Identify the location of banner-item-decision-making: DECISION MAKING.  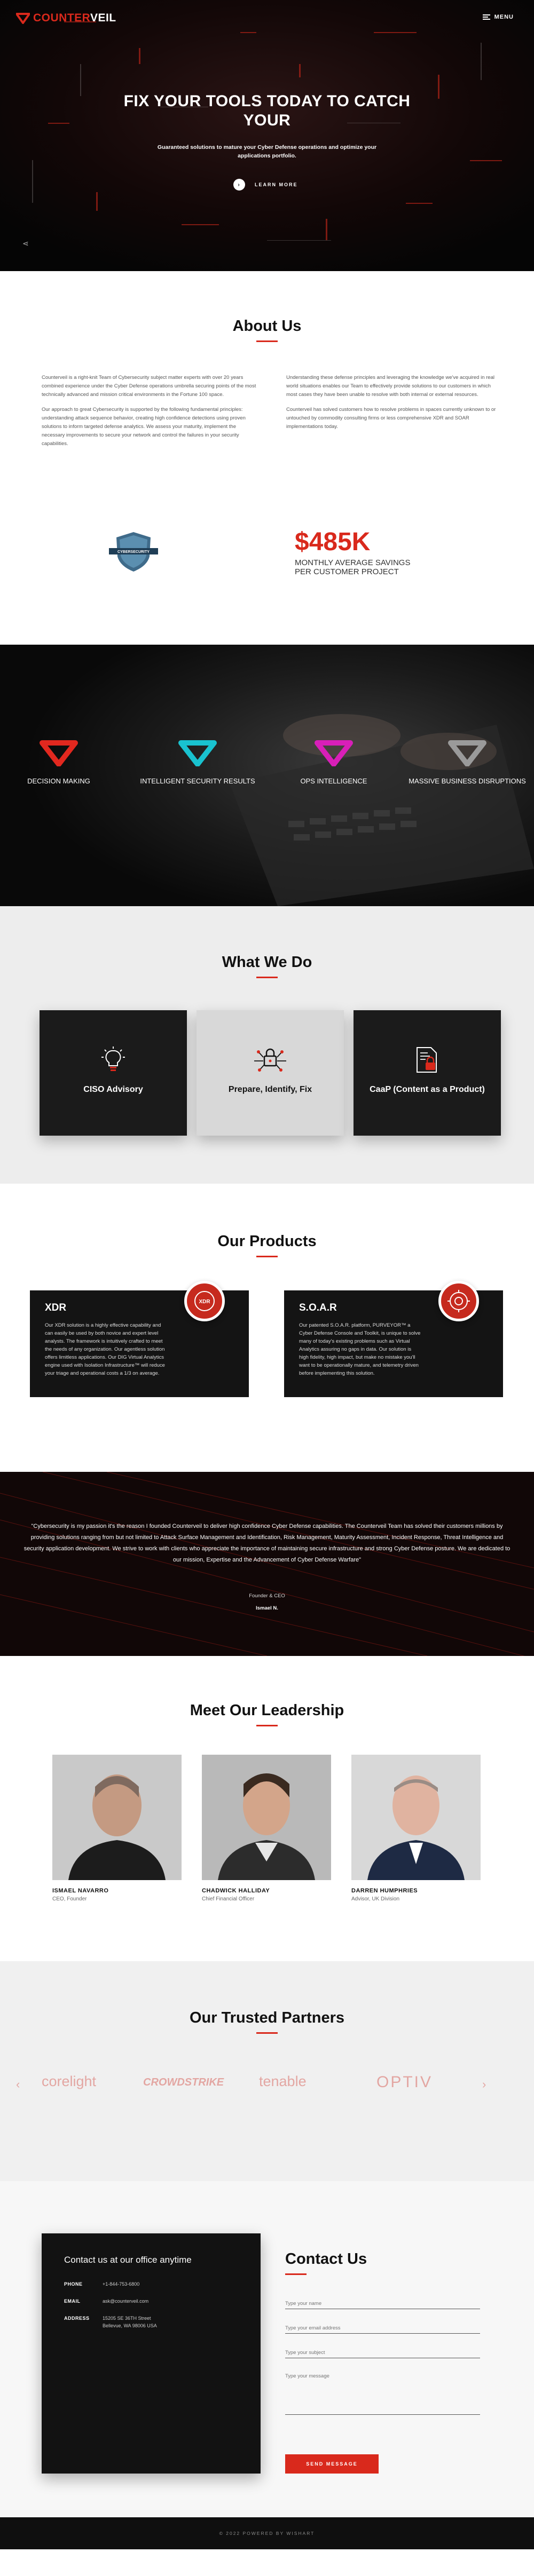
(58, 762).